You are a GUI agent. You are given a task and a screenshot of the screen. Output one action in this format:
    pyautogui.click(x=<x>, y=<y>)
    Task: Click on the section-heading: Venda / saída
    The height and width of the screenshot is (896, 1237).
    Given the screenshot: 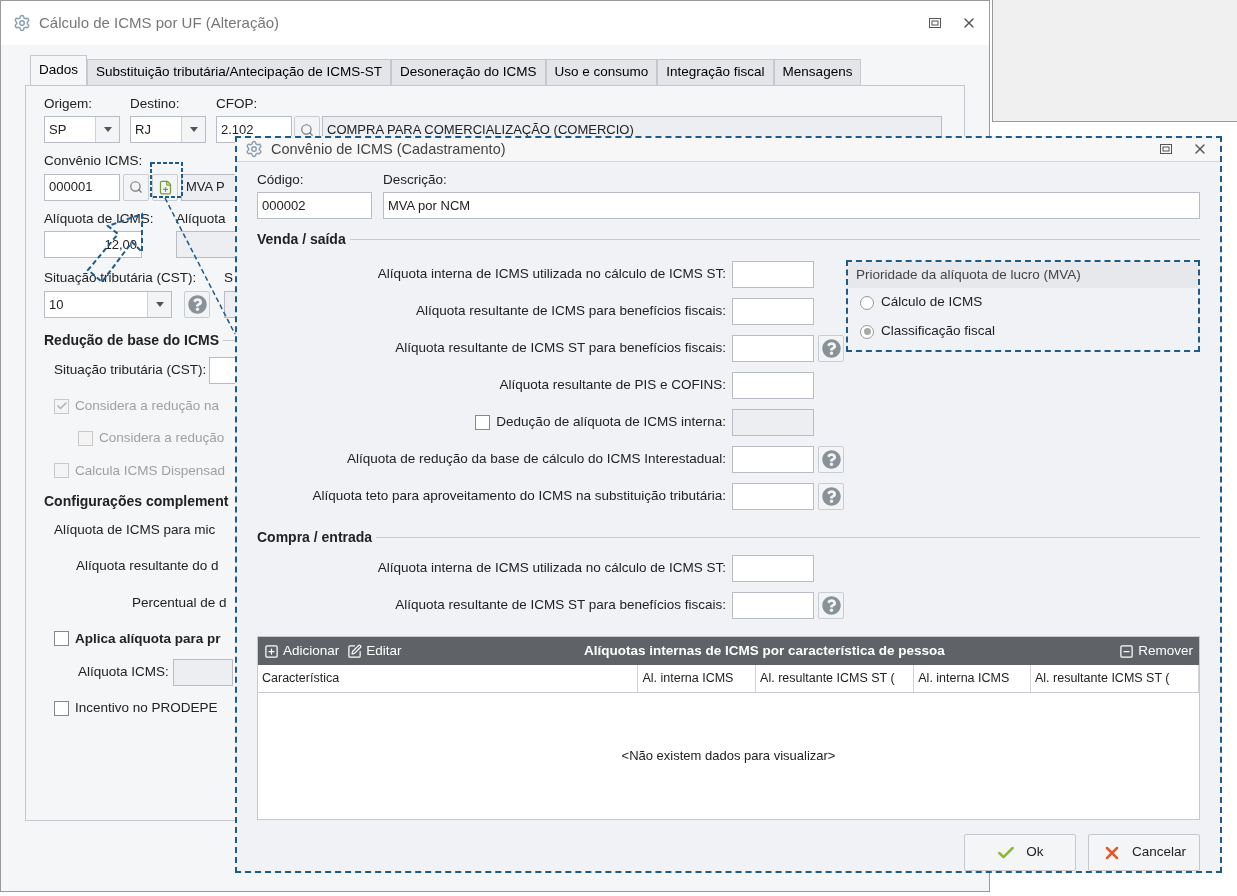 What is the action you would take?
    pyautogui.click(x=301, y=239)
    